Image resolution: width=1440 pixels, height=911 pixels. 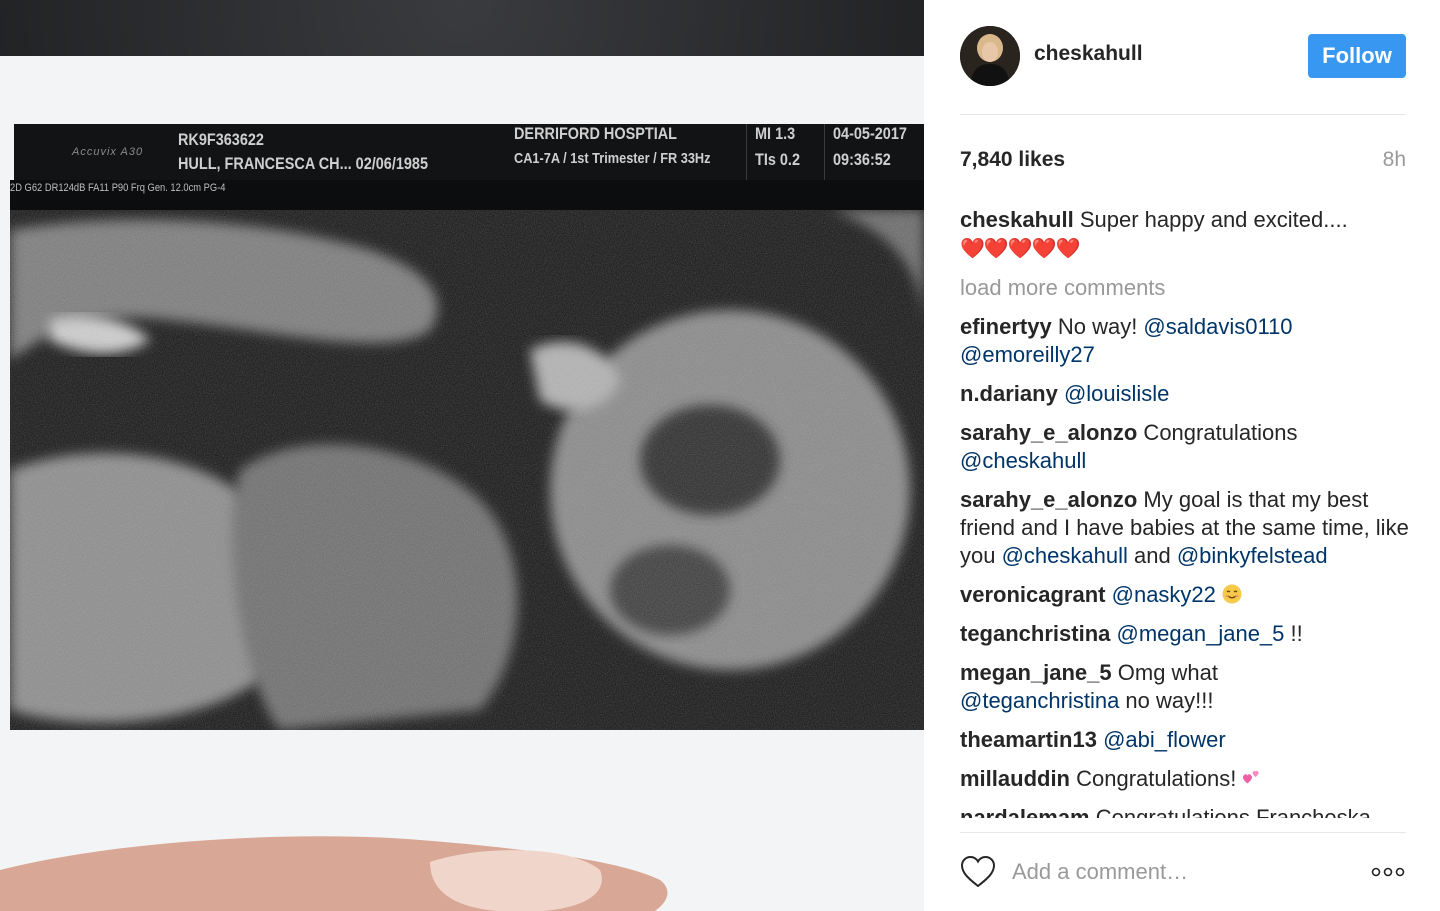 I want to click on mention-link: @abi_flower, so click(x=1164, y=739).